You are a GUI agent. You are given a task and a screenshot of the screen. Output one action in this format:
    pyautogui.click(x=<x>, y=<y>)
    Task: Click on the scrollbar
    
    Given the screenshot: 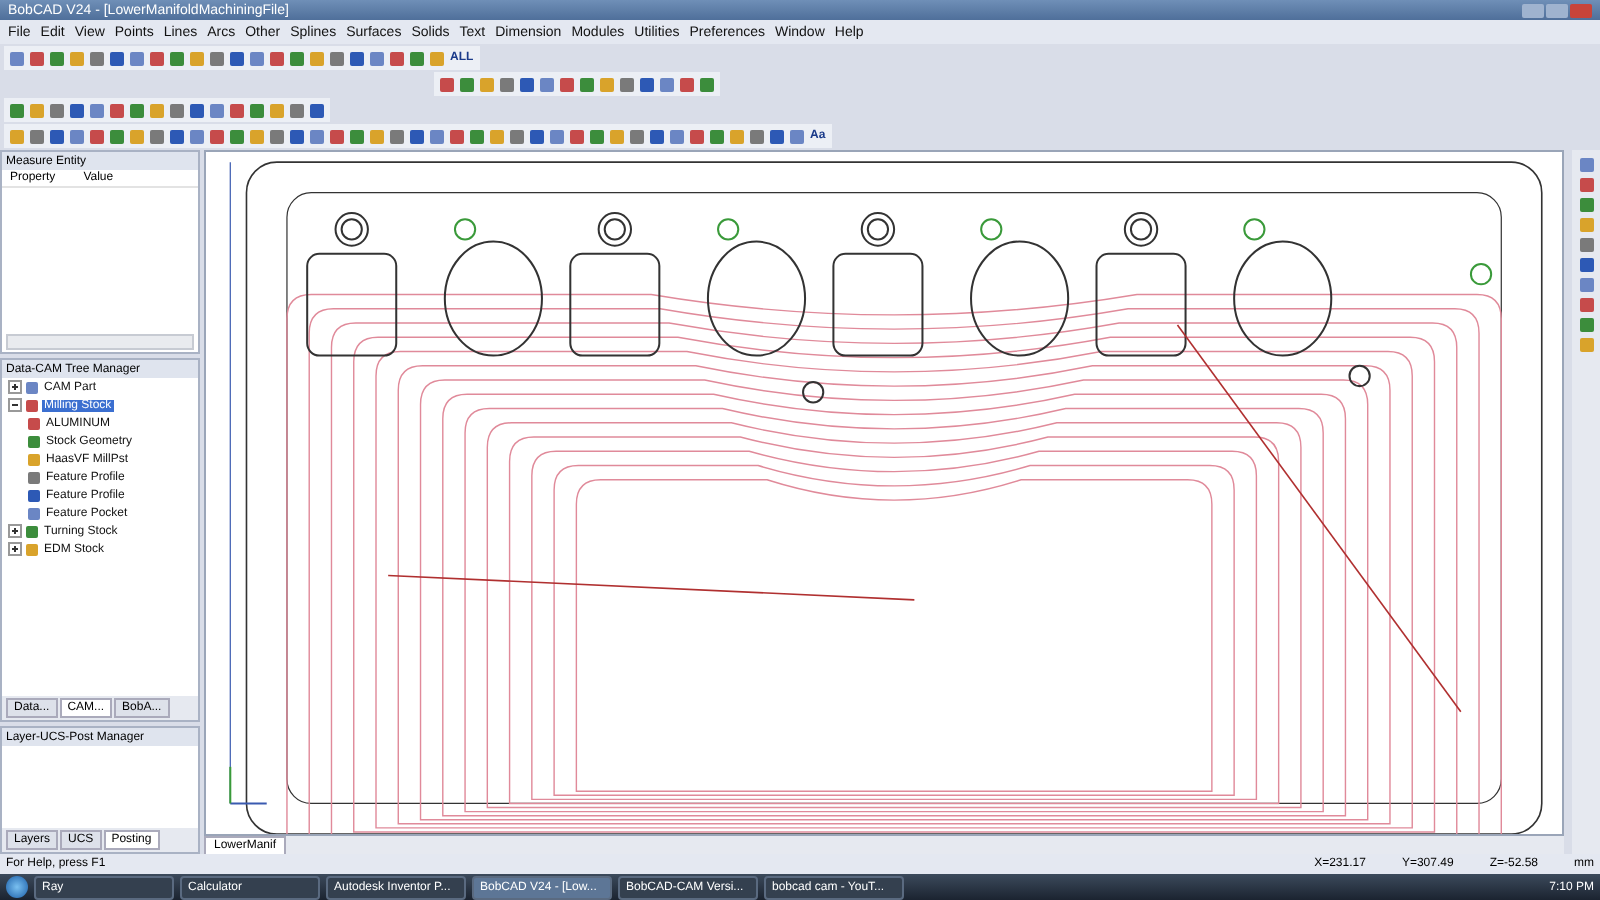 What is the action you would take?
    pyautogui.click(x=100, y=342)
    